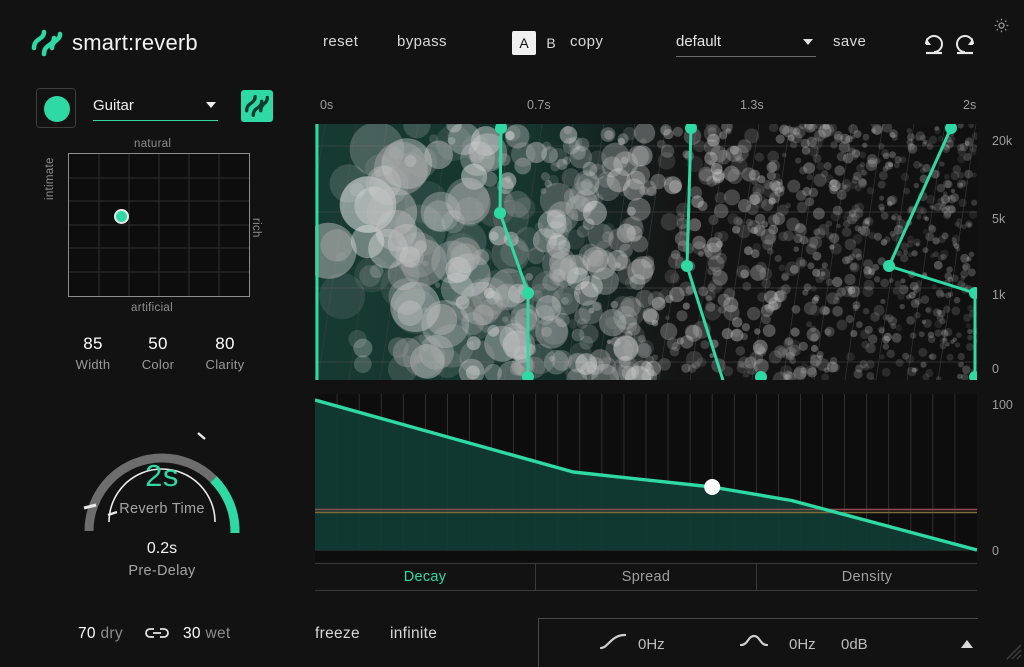  What do you see at coordinates (752, 105) in the screenshot?
I see `time-tick-2: 1.3s` at bounding box center [752, 105].